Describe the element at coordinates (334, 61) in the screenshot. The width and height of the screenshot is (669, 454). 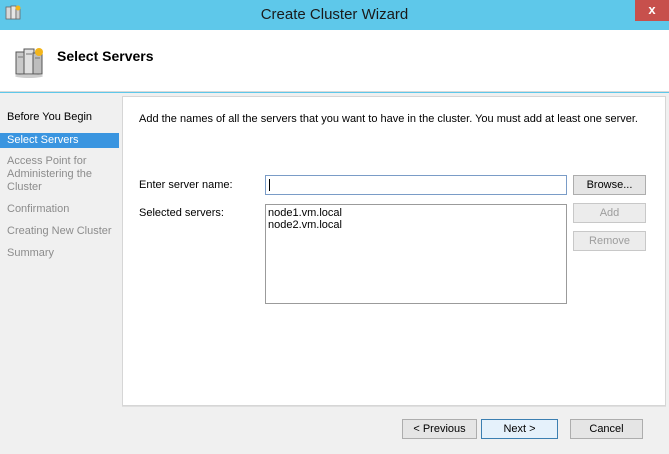
I see `wizard-header: Select Servers` at that location.